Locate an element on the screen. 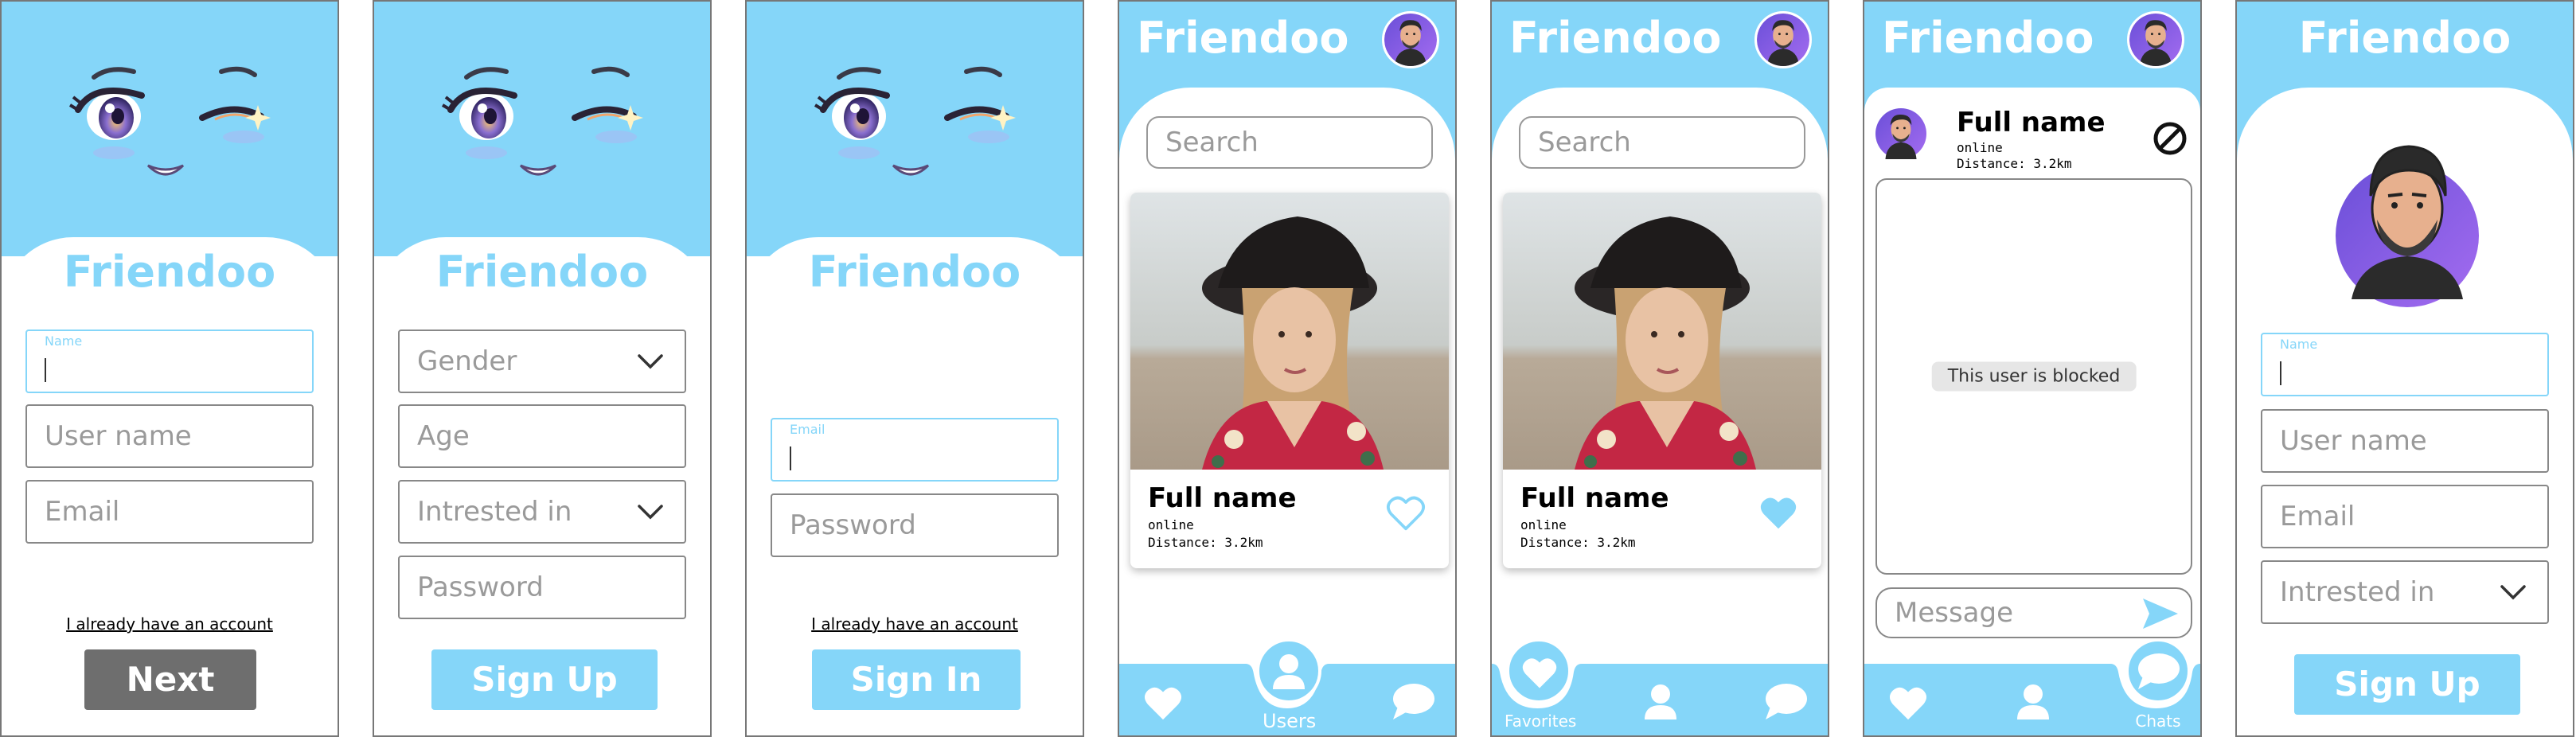  nav-active-label: Users is located at coordinates (1290, 721).